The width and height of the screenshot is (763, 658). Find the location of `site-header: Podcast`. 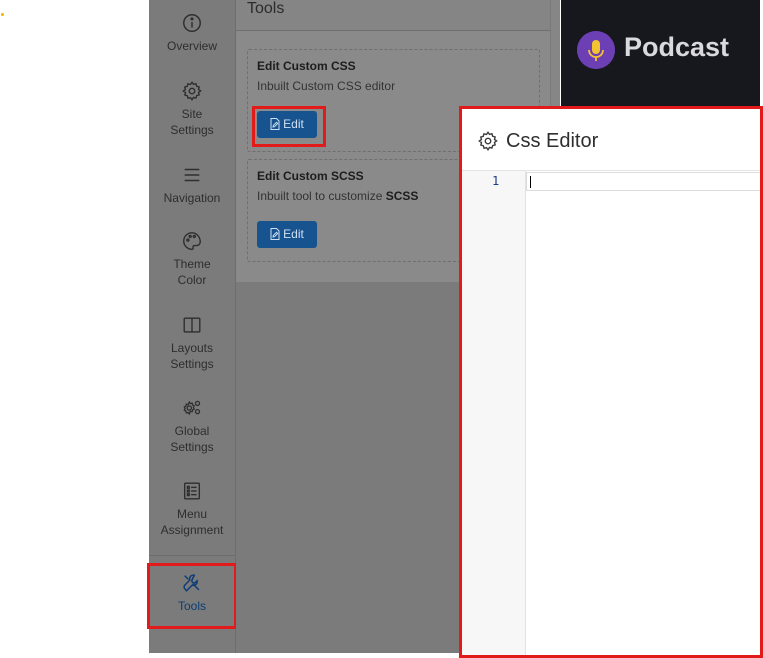

site-header: Podcast is located at coordinates (660, 55).